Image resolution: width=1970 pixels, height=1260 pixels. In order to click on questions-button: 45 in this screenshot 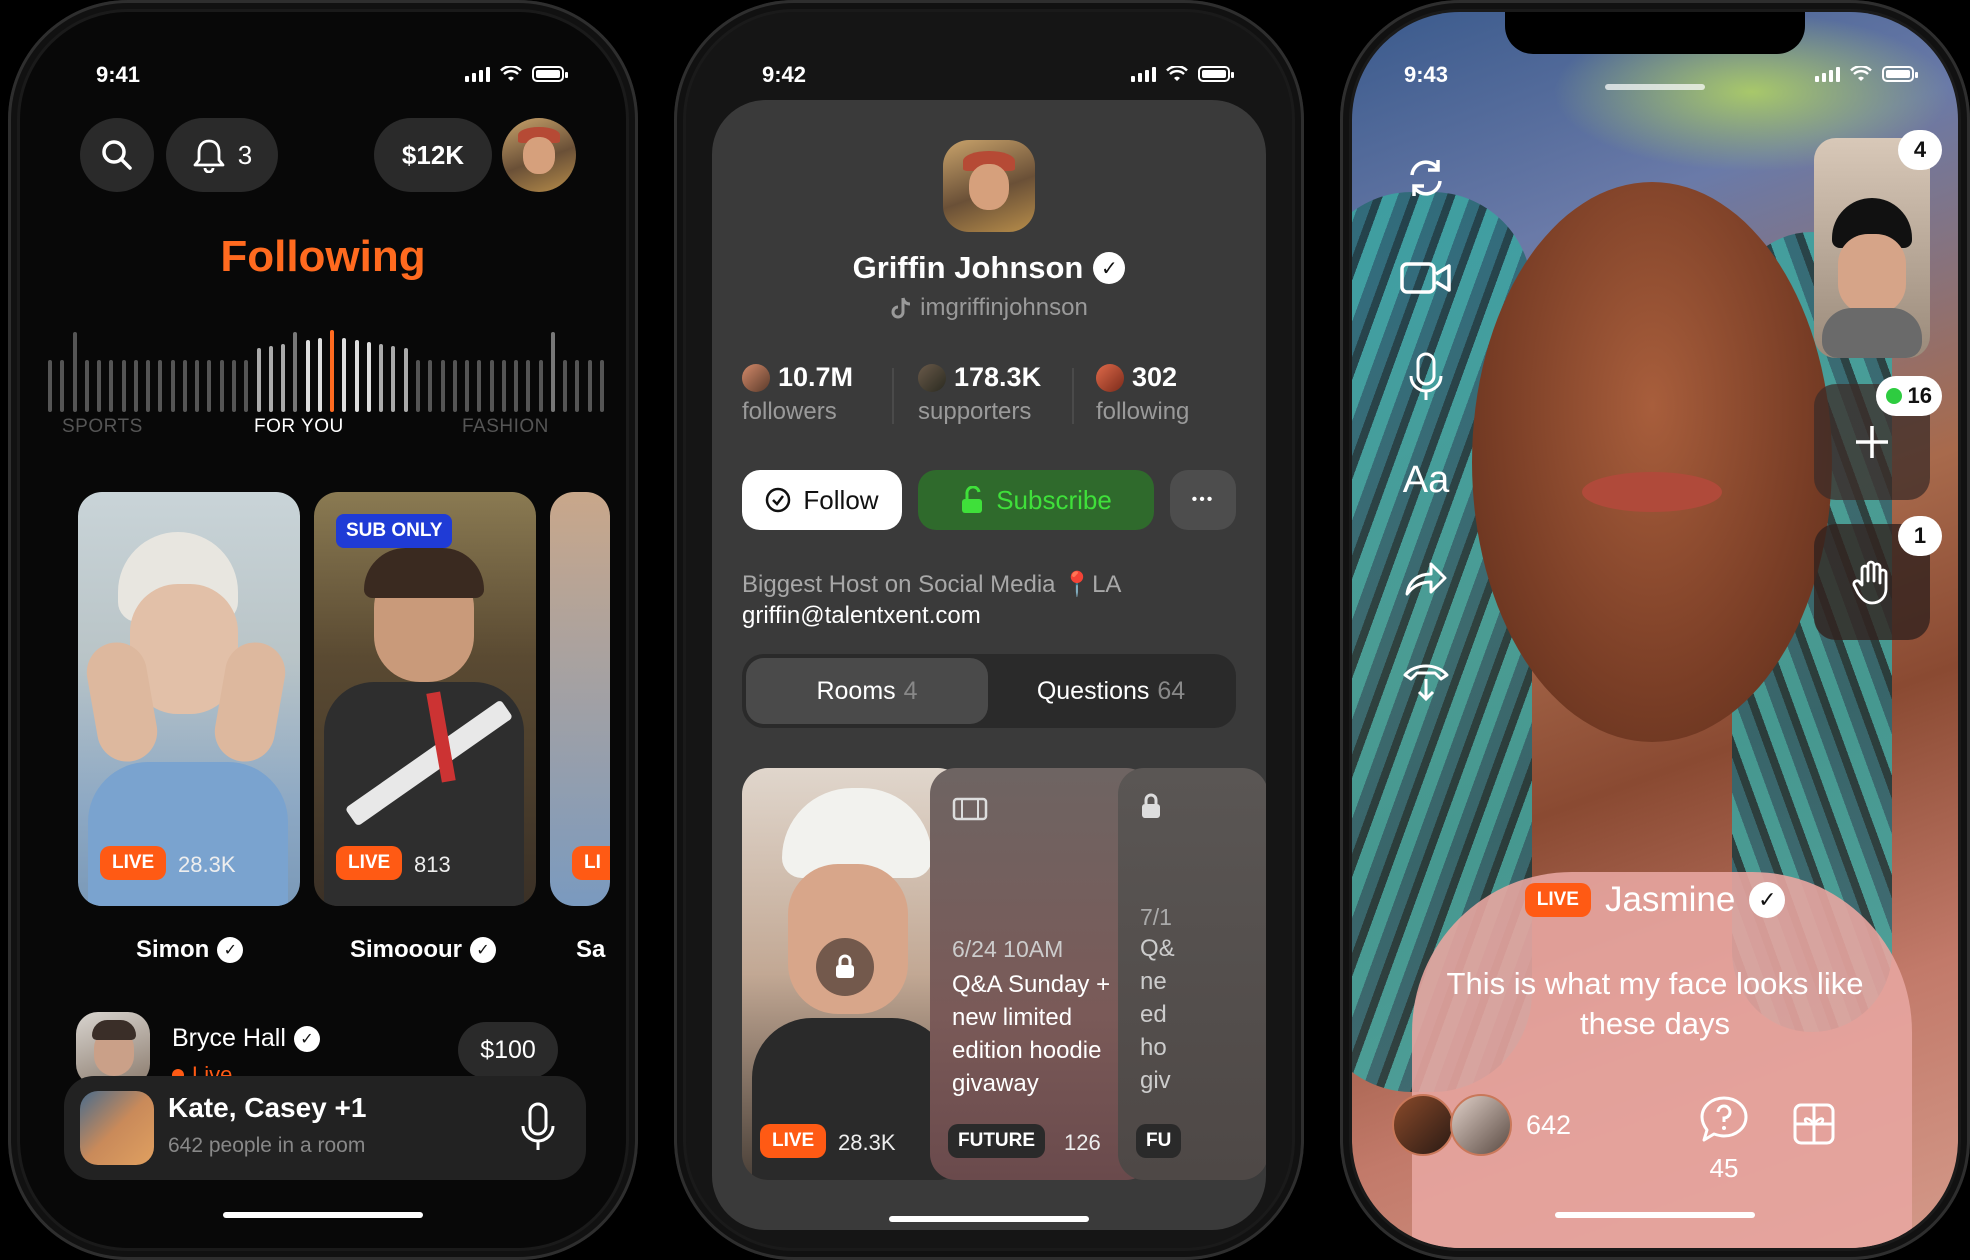, I will do `click(1724, 1139)`.